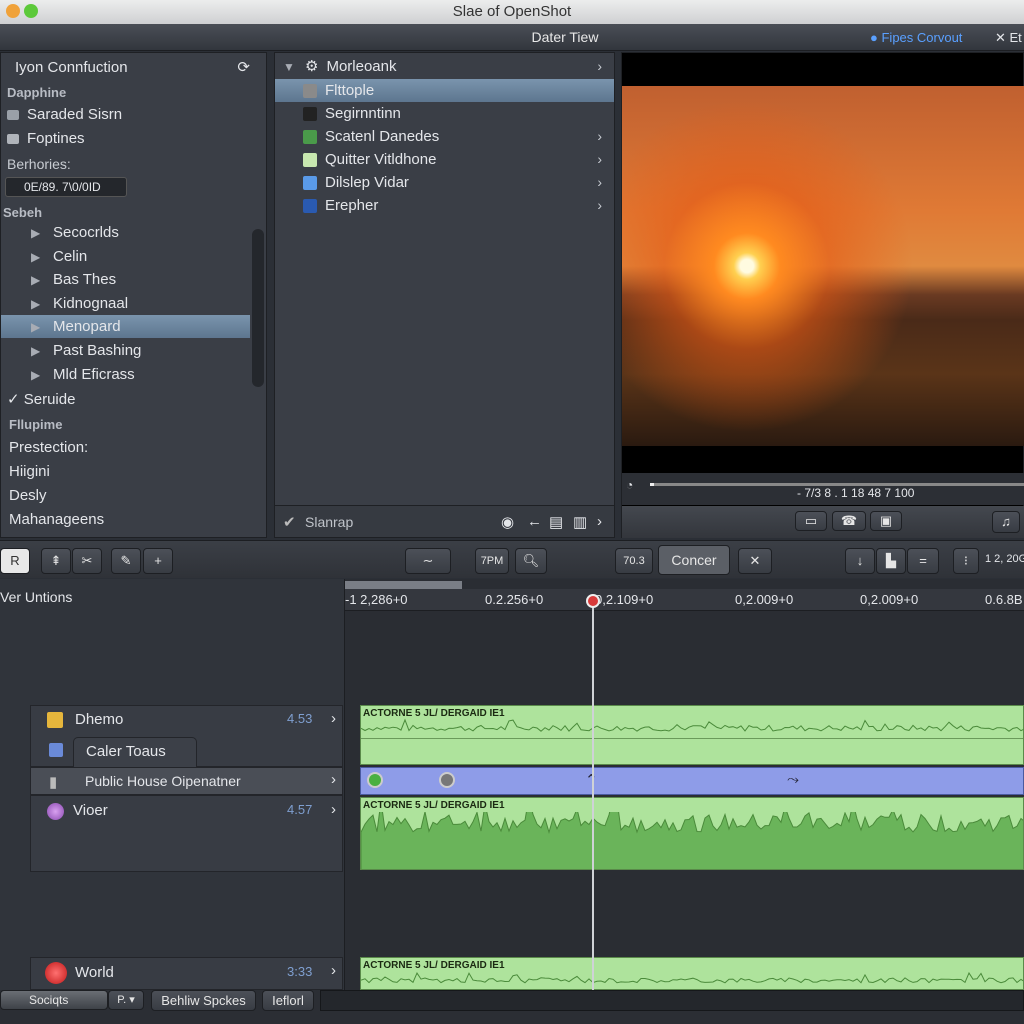 The height and width of the screenshot is (1024, 1024). I want to click on clip-label: ACTORNE 5 JL/ DERGAID IE1, so click(434, 805).